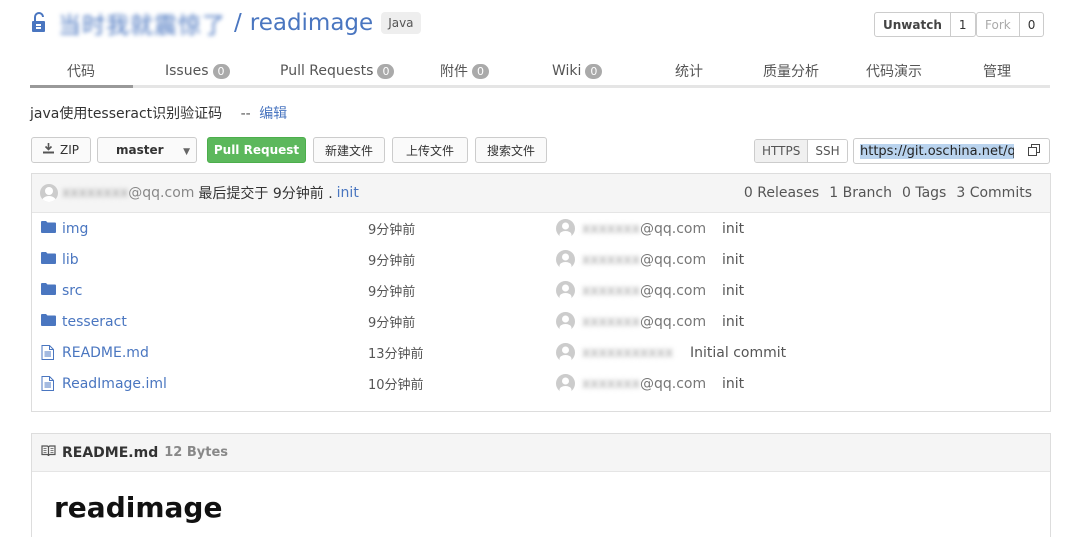 This screenshot has width=1069, height=537. I want to click on file-name-link: img, so click(75, 229).